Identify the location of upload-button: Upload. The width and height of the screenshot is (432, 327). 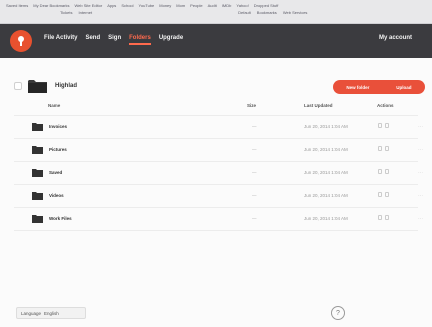
(403, 87).